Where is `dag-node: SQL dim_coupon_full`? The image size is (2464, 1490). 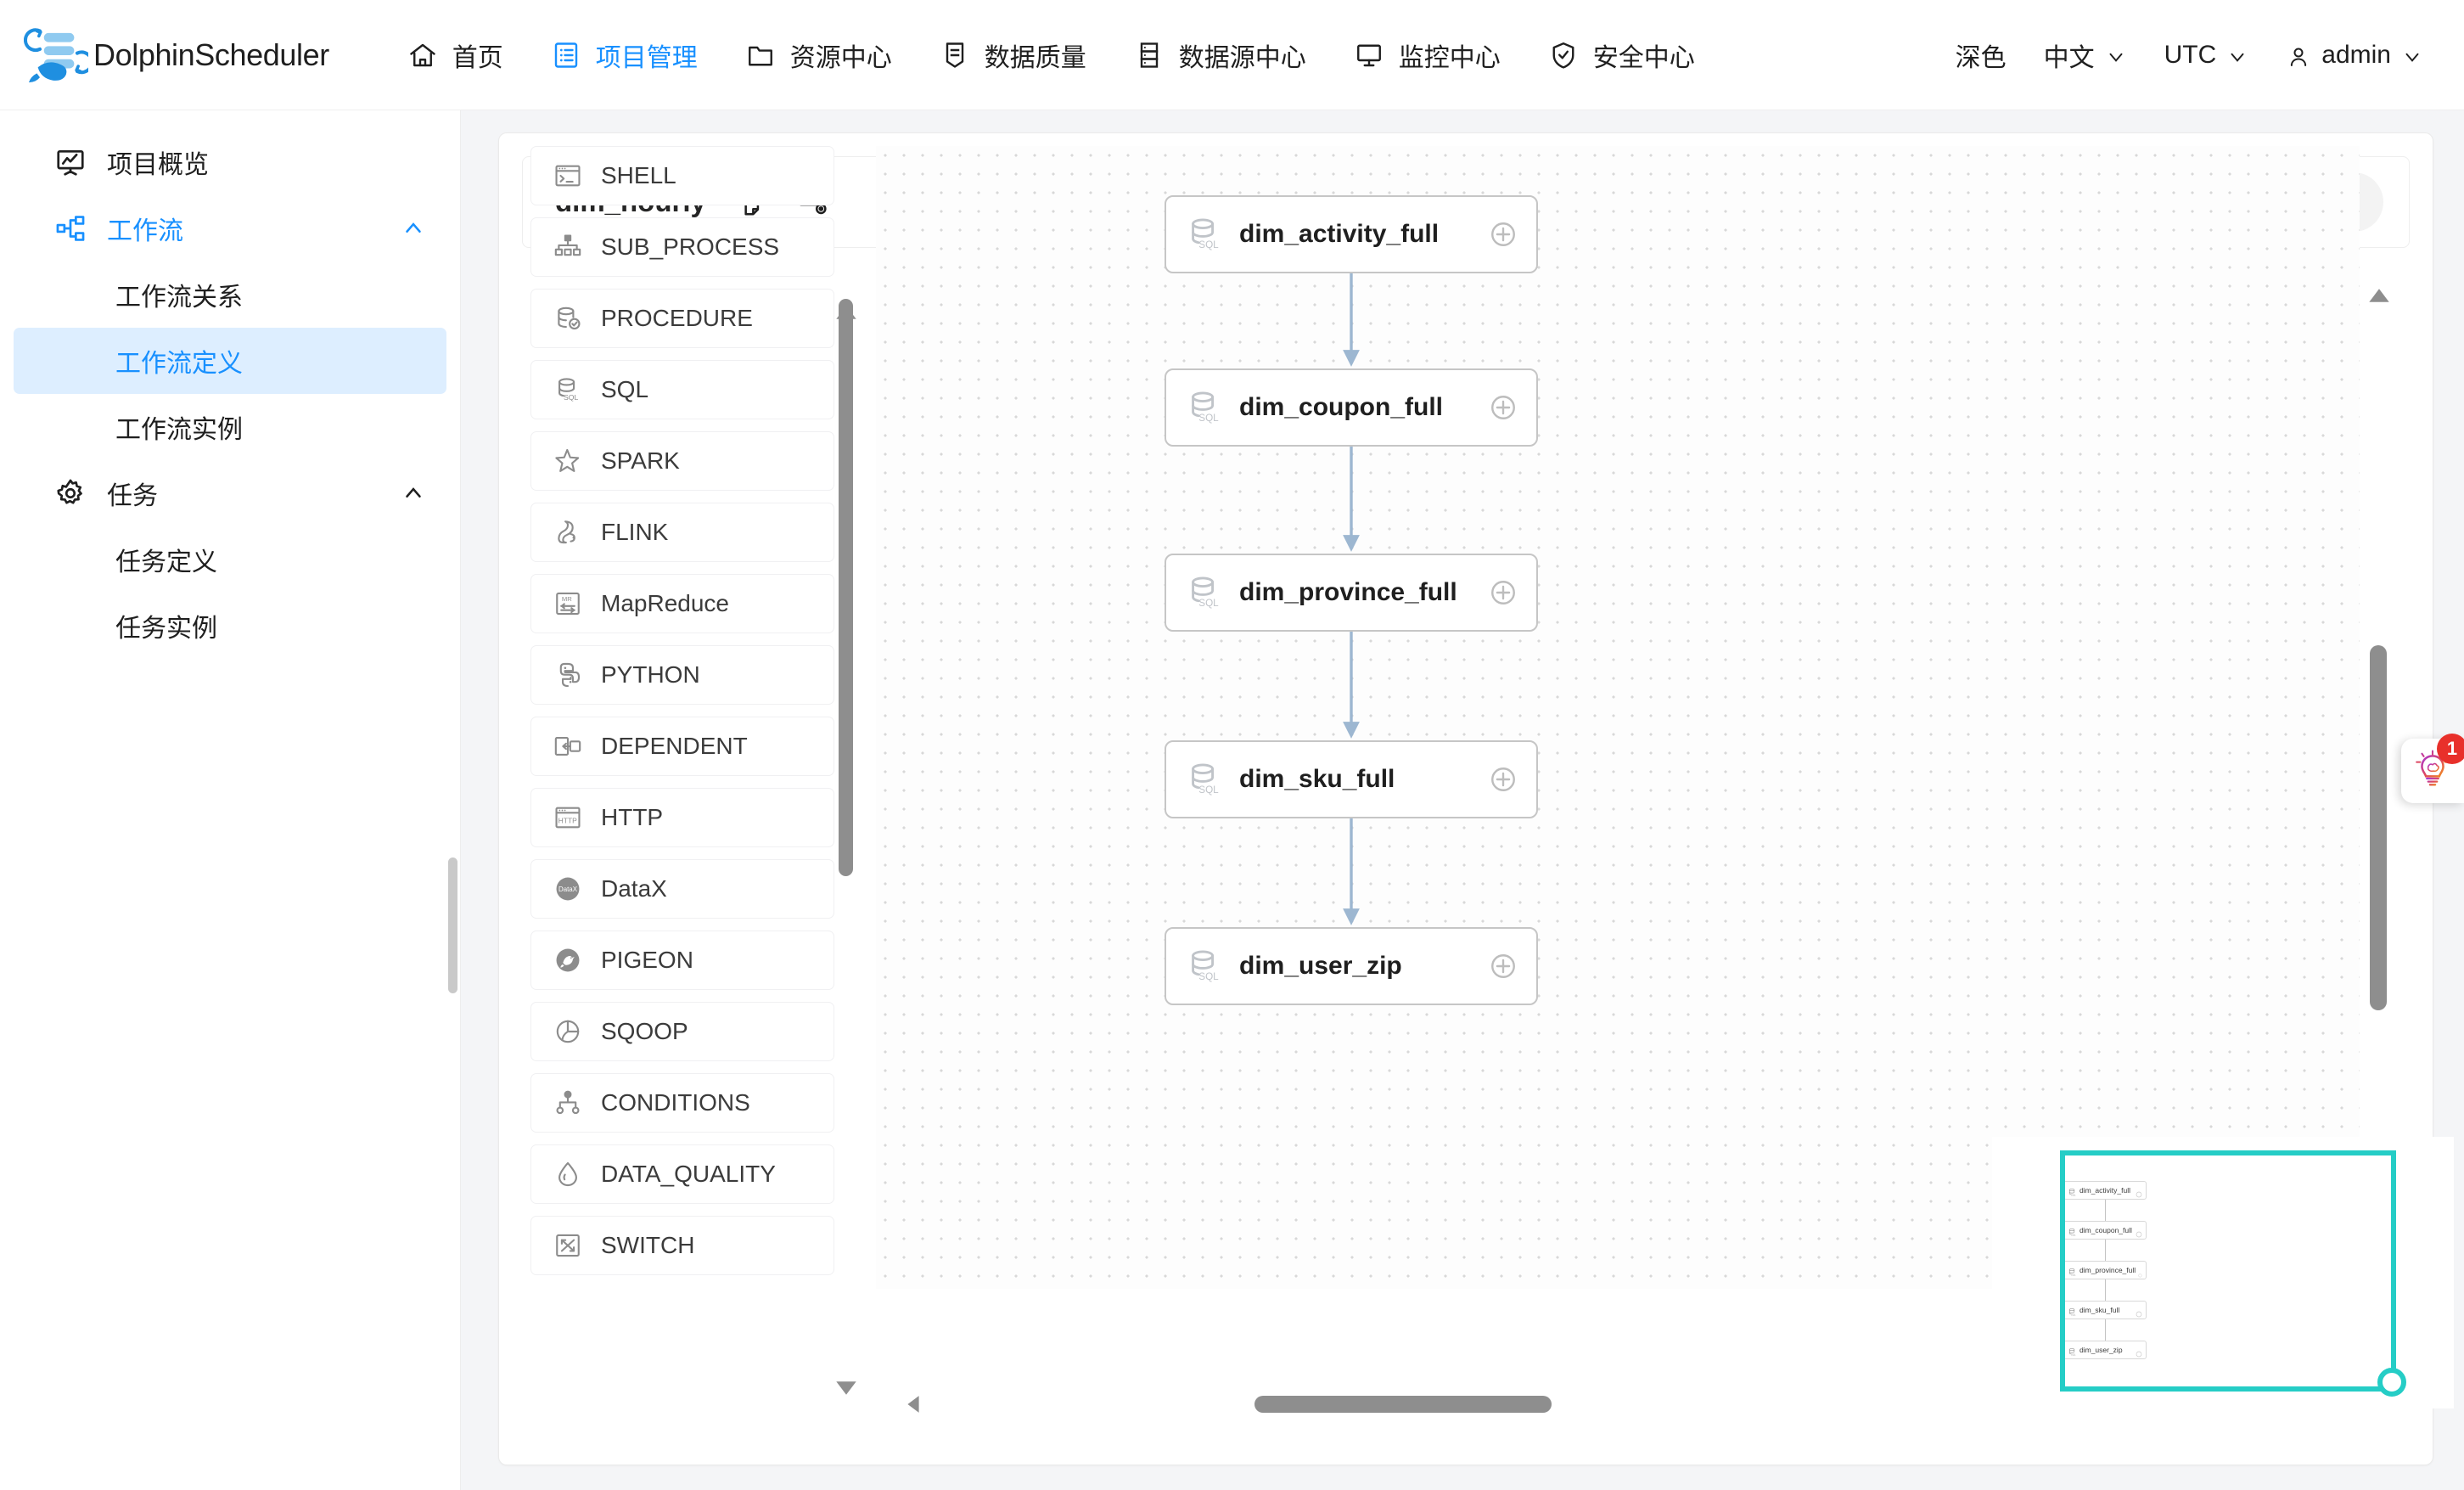
dag-node: SQL dim_coupon_full is located at coordinates (1352, 408).